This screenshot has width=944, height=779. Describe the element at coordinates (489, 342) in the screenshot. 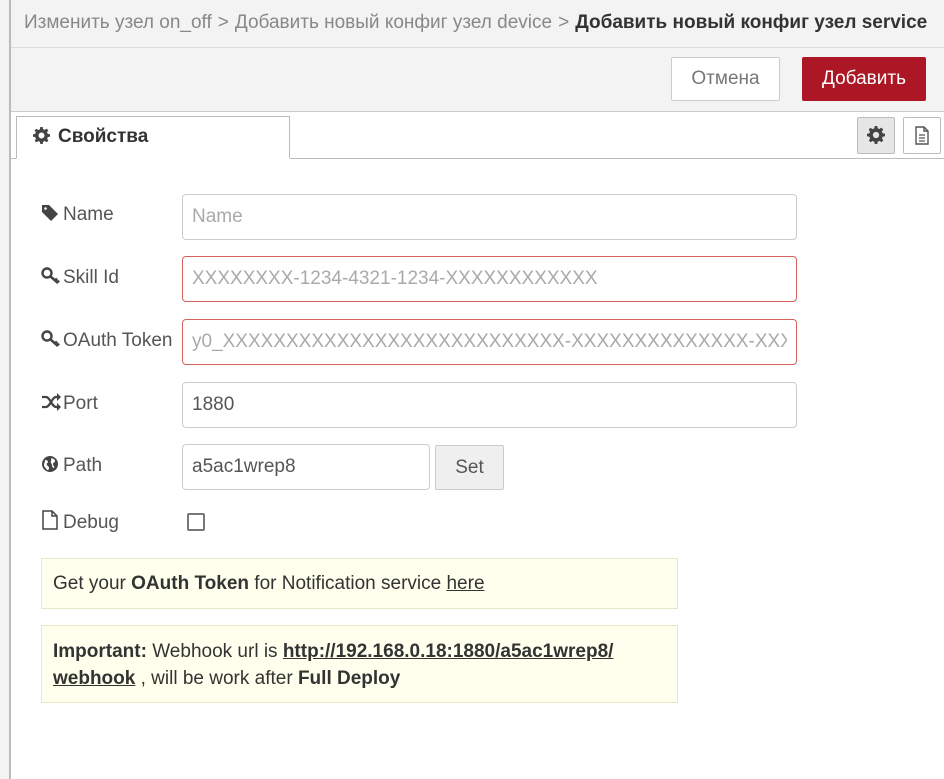

I see `oauth-token-input` at that location.